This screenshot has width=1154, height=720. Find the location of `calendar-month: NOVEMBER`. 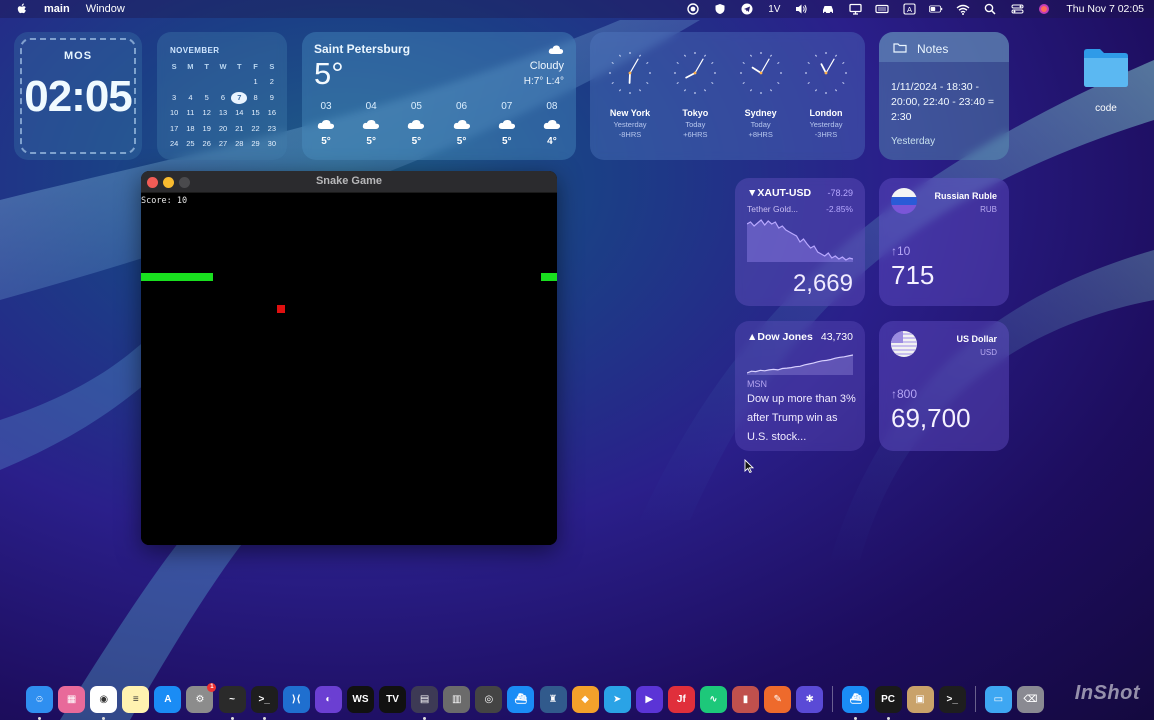

calendar-month: NOVEMBER is located at coordinates (195, 50).